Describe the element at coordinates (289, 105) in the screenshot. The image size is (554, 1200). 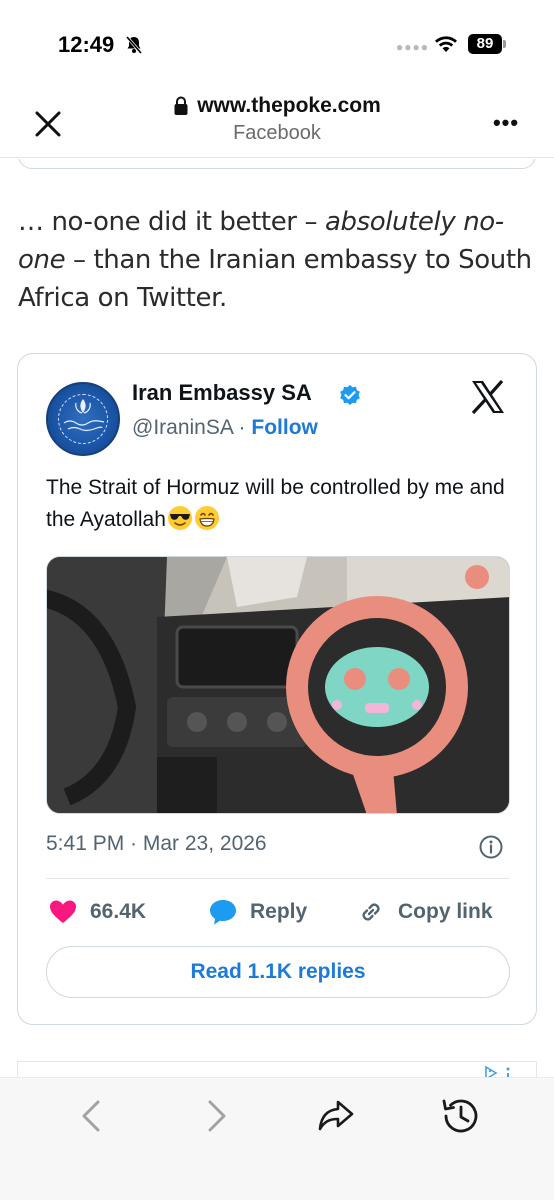
I see `url-text: www.thepoke.com` at that location.